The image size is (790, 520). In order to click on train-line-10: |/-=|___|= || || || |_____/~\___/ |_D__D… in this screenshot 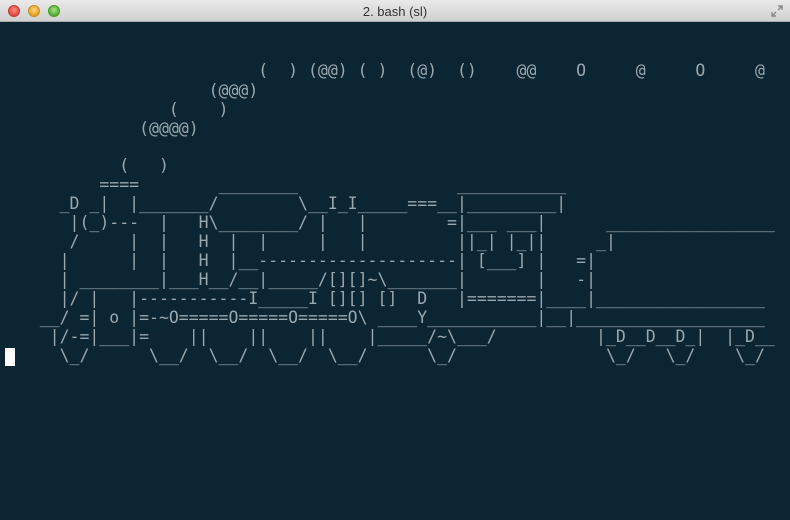, I will do `click(387, 336)`.